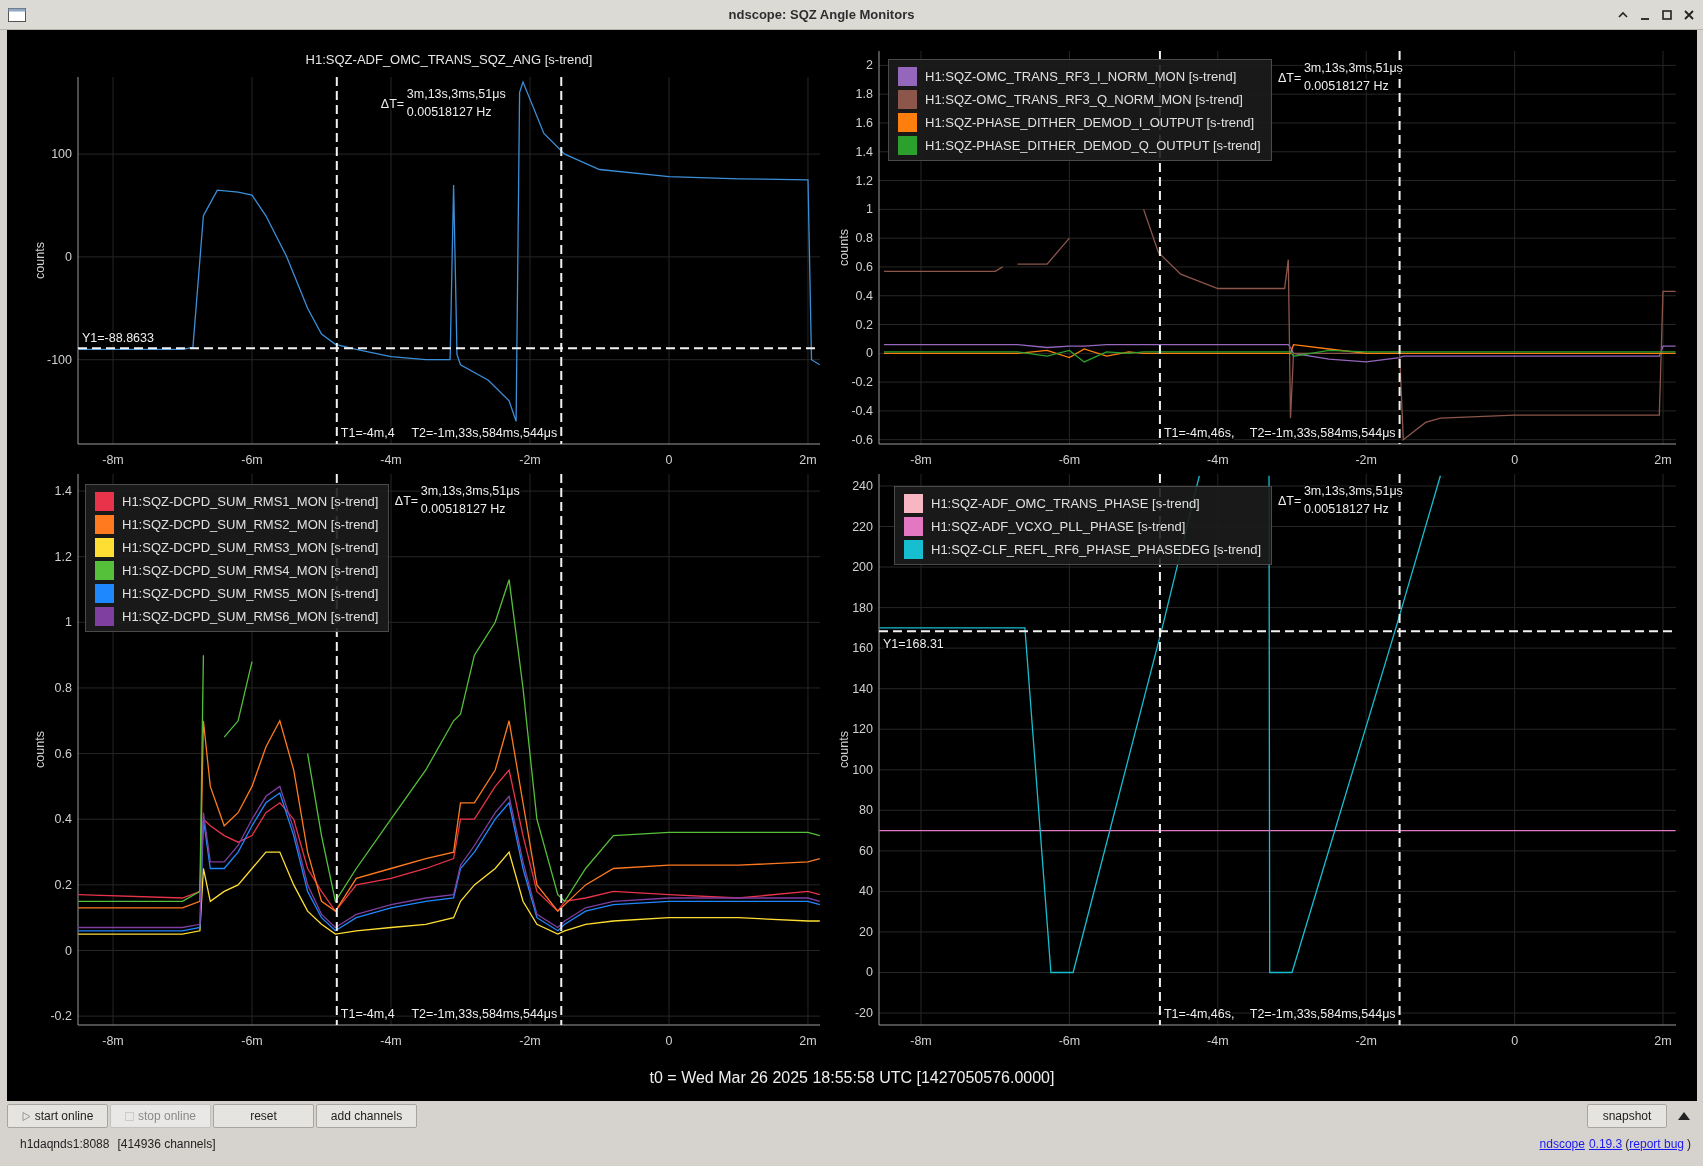 The width and height of the screenshot is (1703, 1166). Describe the element at coordinates (1689, 1144) in the screenshot. I see `bracket: )` at that location.